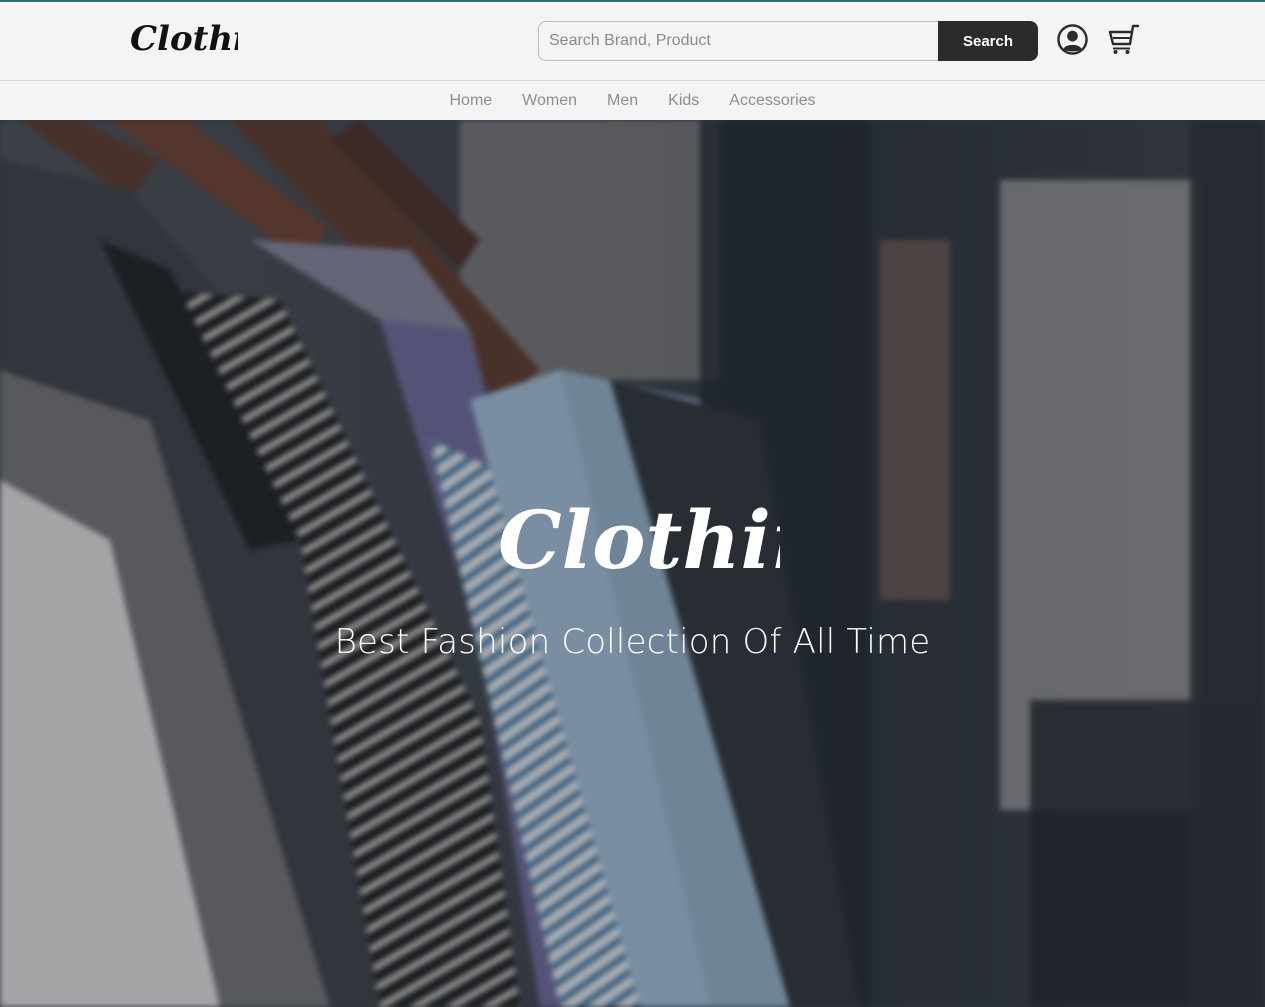 This screenshot has width=1265, height=1007. What do you see at coordinates (622, 101) in the screenshot?
I see `nav-men: Men` at bounding box center [622, 101].